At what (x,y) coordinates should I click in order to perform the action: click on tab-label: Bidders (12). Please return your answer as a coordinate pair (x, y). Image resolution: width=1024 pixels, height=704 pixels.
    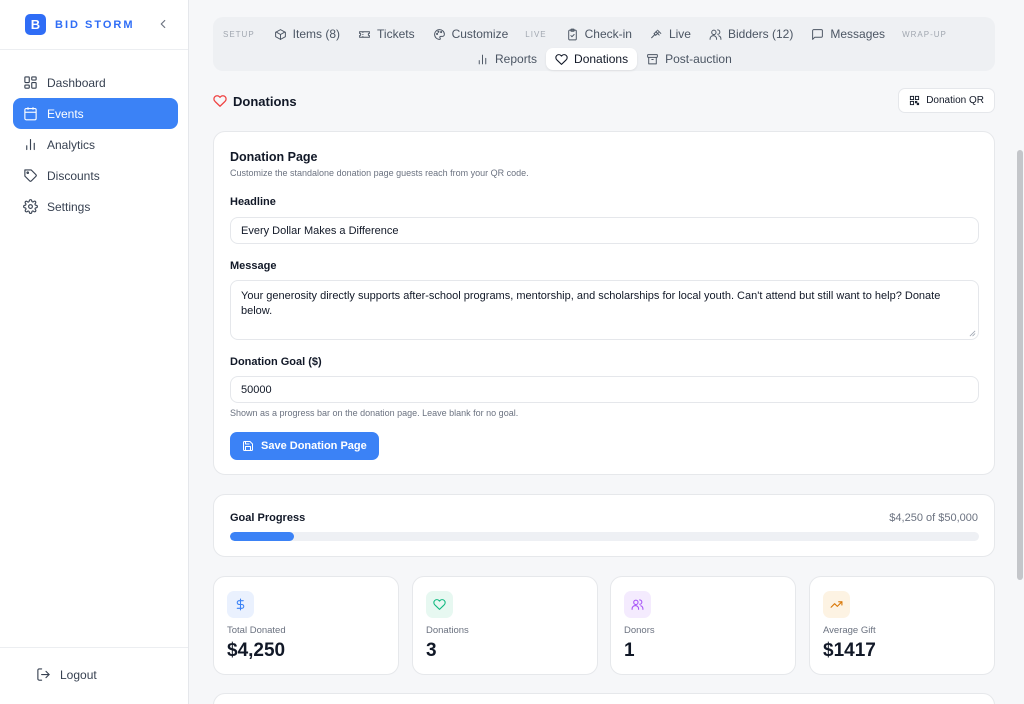
    Looking at the image, I should click on (760, 34).